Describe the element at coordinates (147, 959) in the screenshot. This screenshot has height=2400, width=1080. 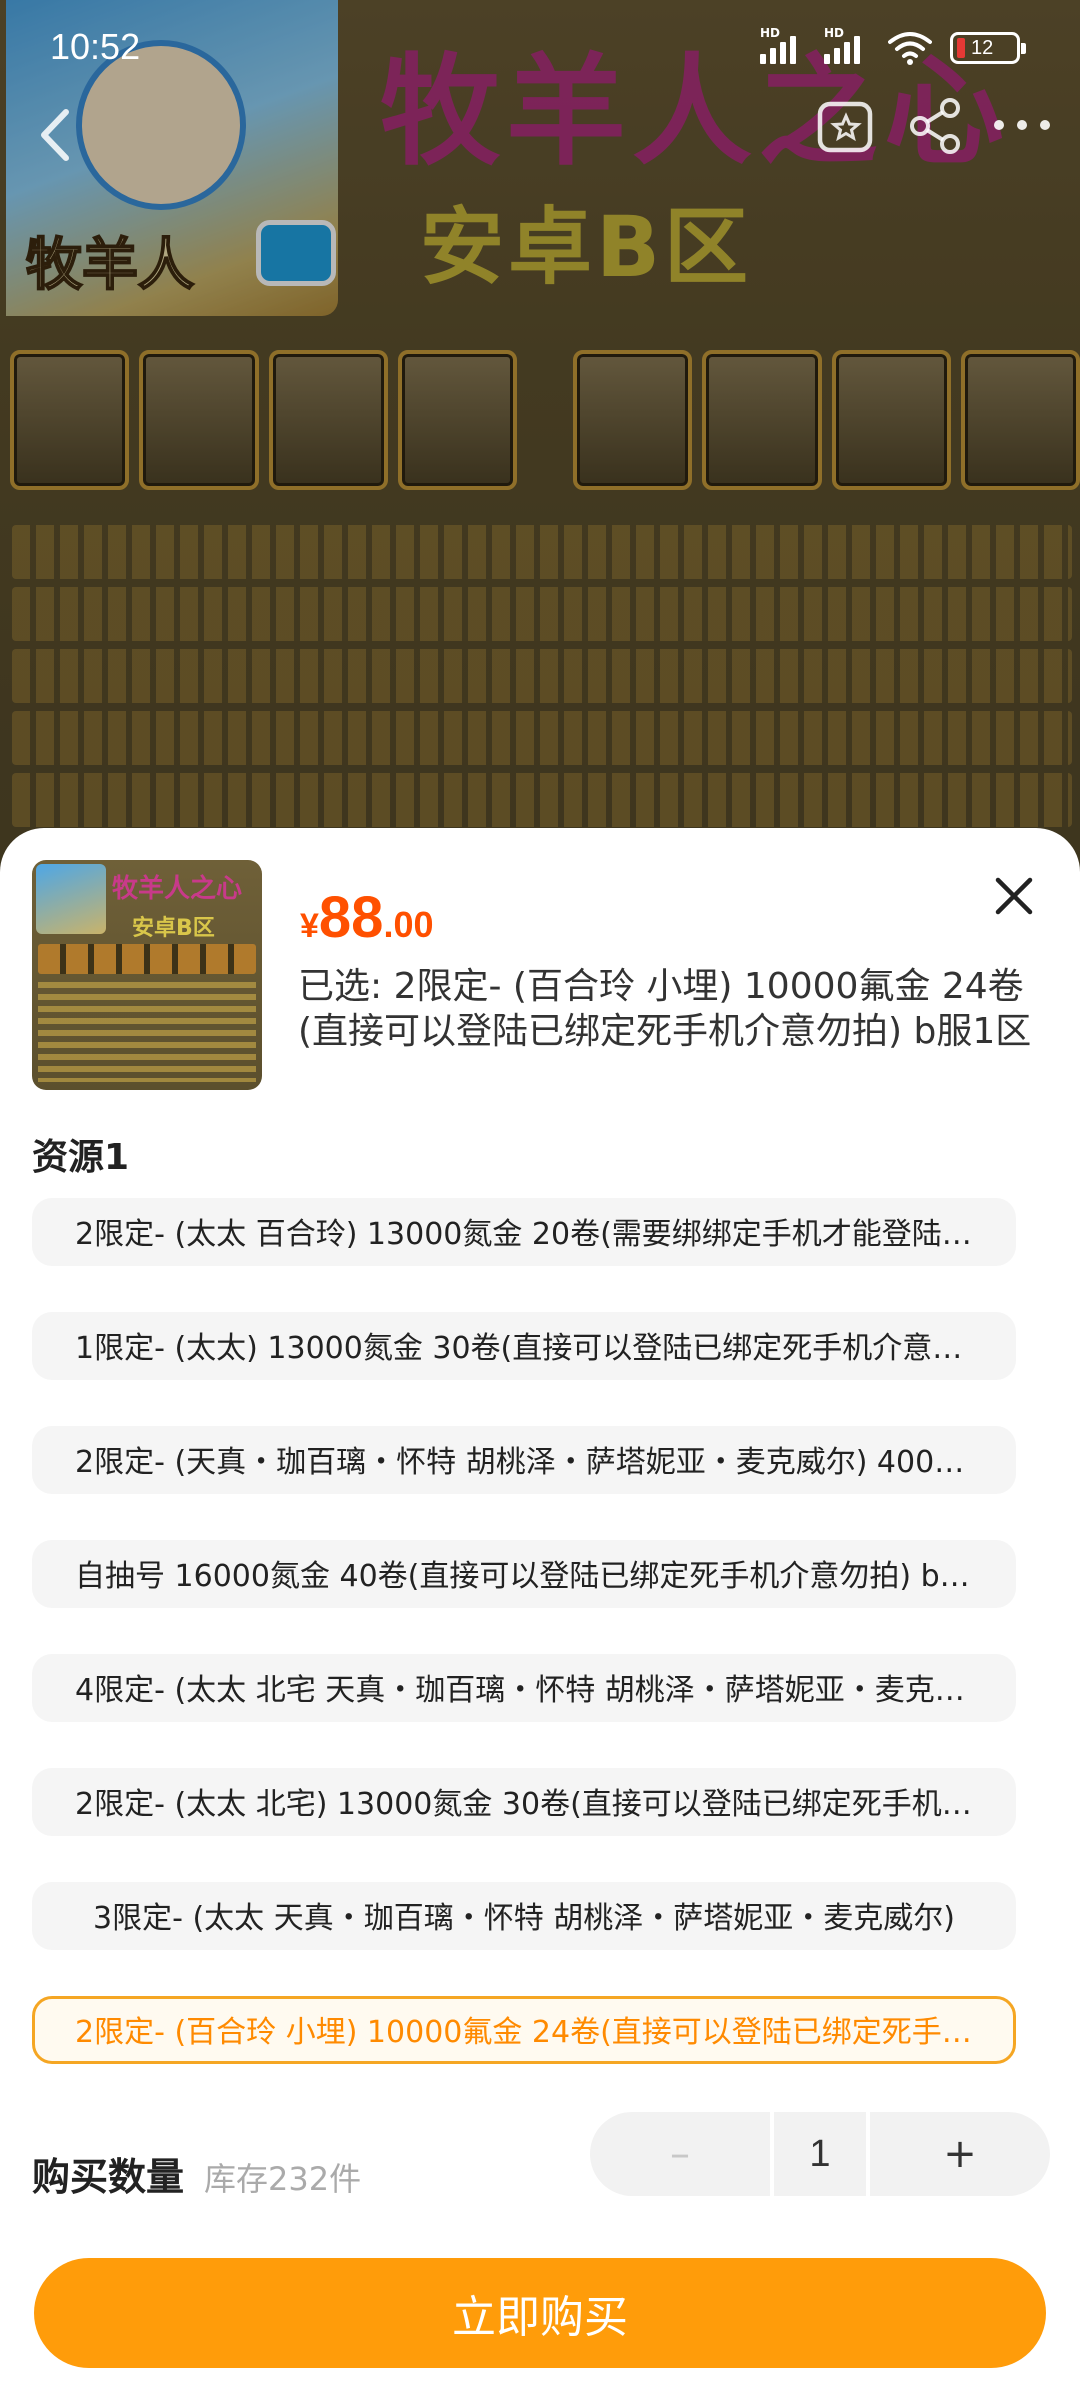
I see `thumbnail-cards` at that location.